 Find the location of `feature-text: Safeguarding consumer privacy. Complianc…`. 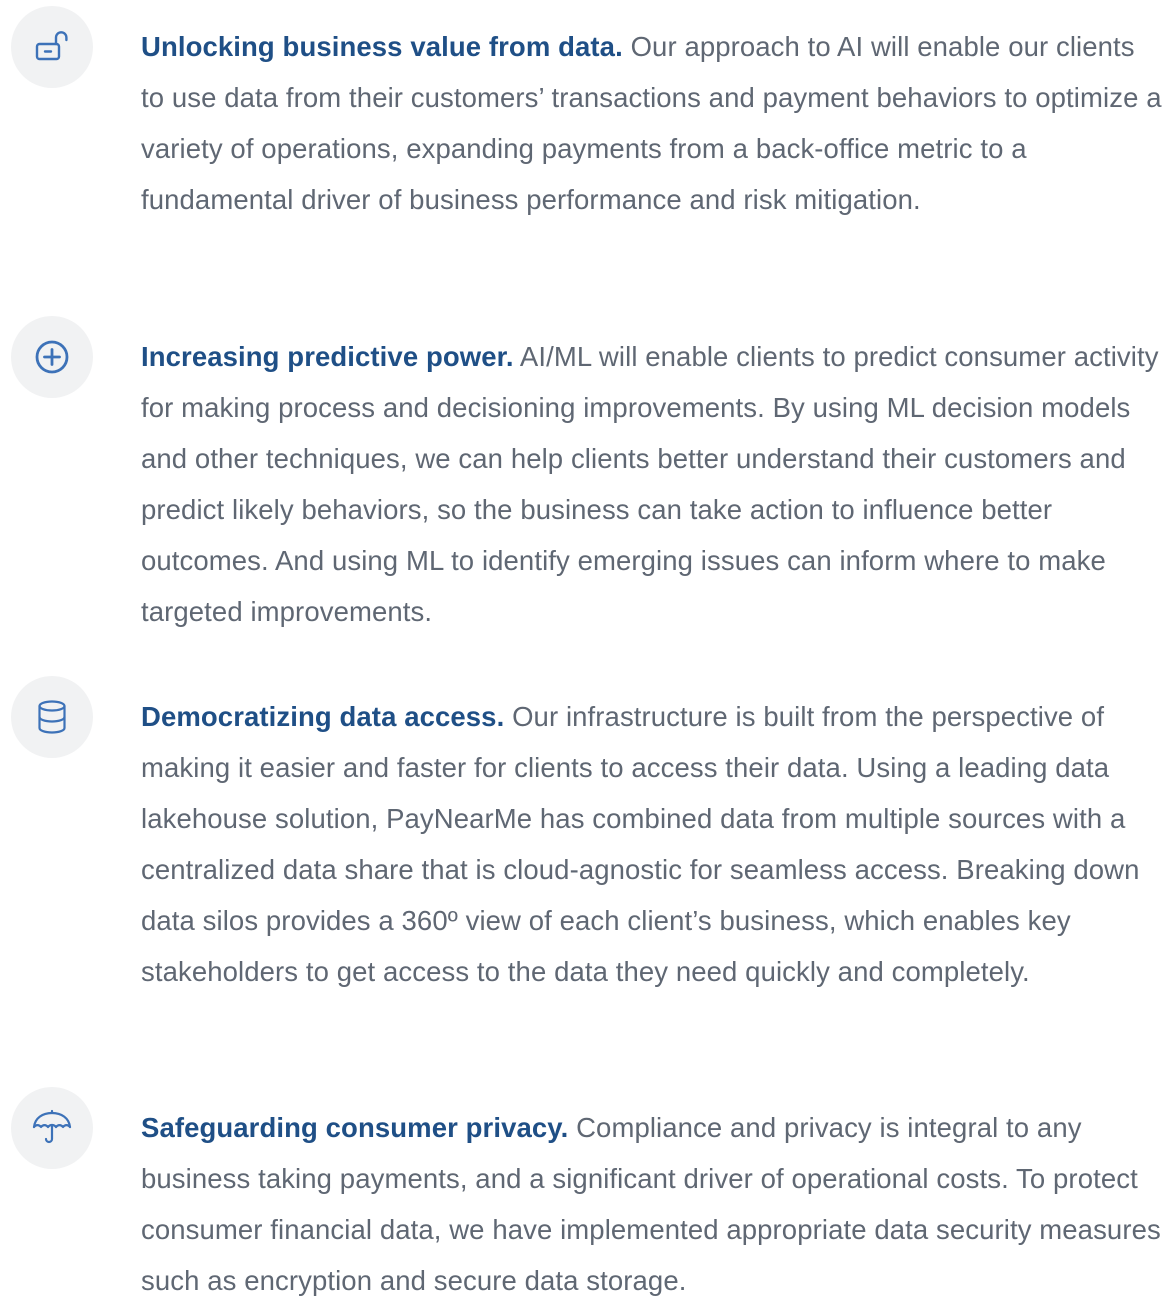

feature-text: Safeguarding consumer privacy. Complianc… is located at coordinates (653, 1199).